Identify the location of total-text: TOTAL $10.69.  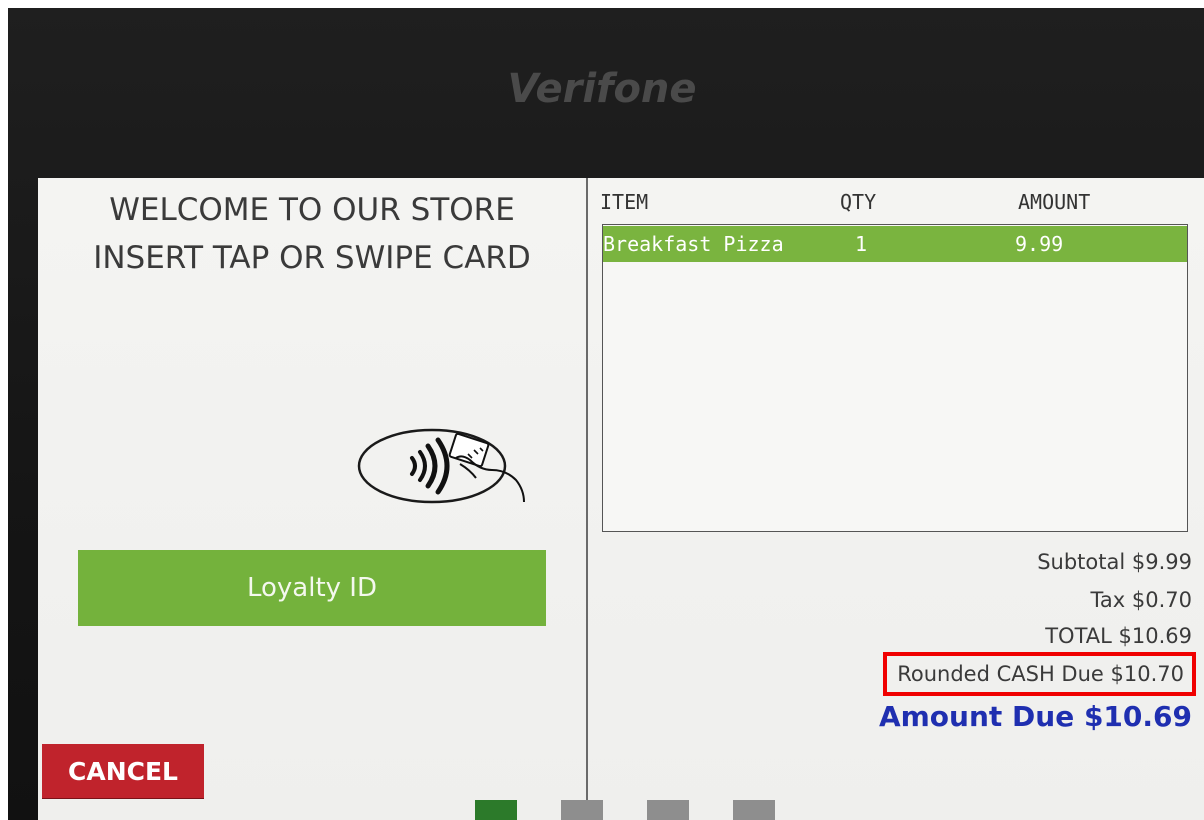
(1118, 636).